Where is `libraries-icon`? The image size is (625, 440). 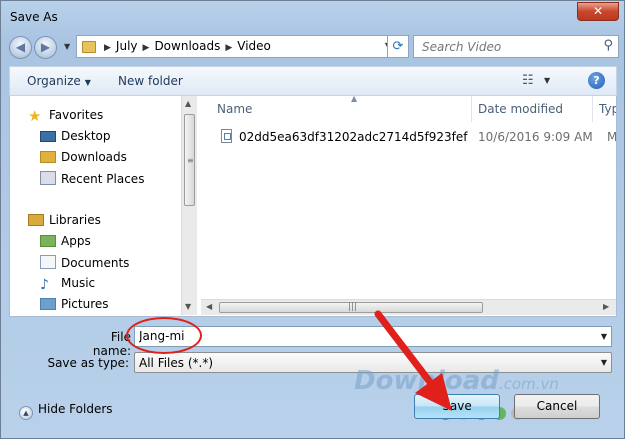
libraries-icon is located at coordinates (36, 220).